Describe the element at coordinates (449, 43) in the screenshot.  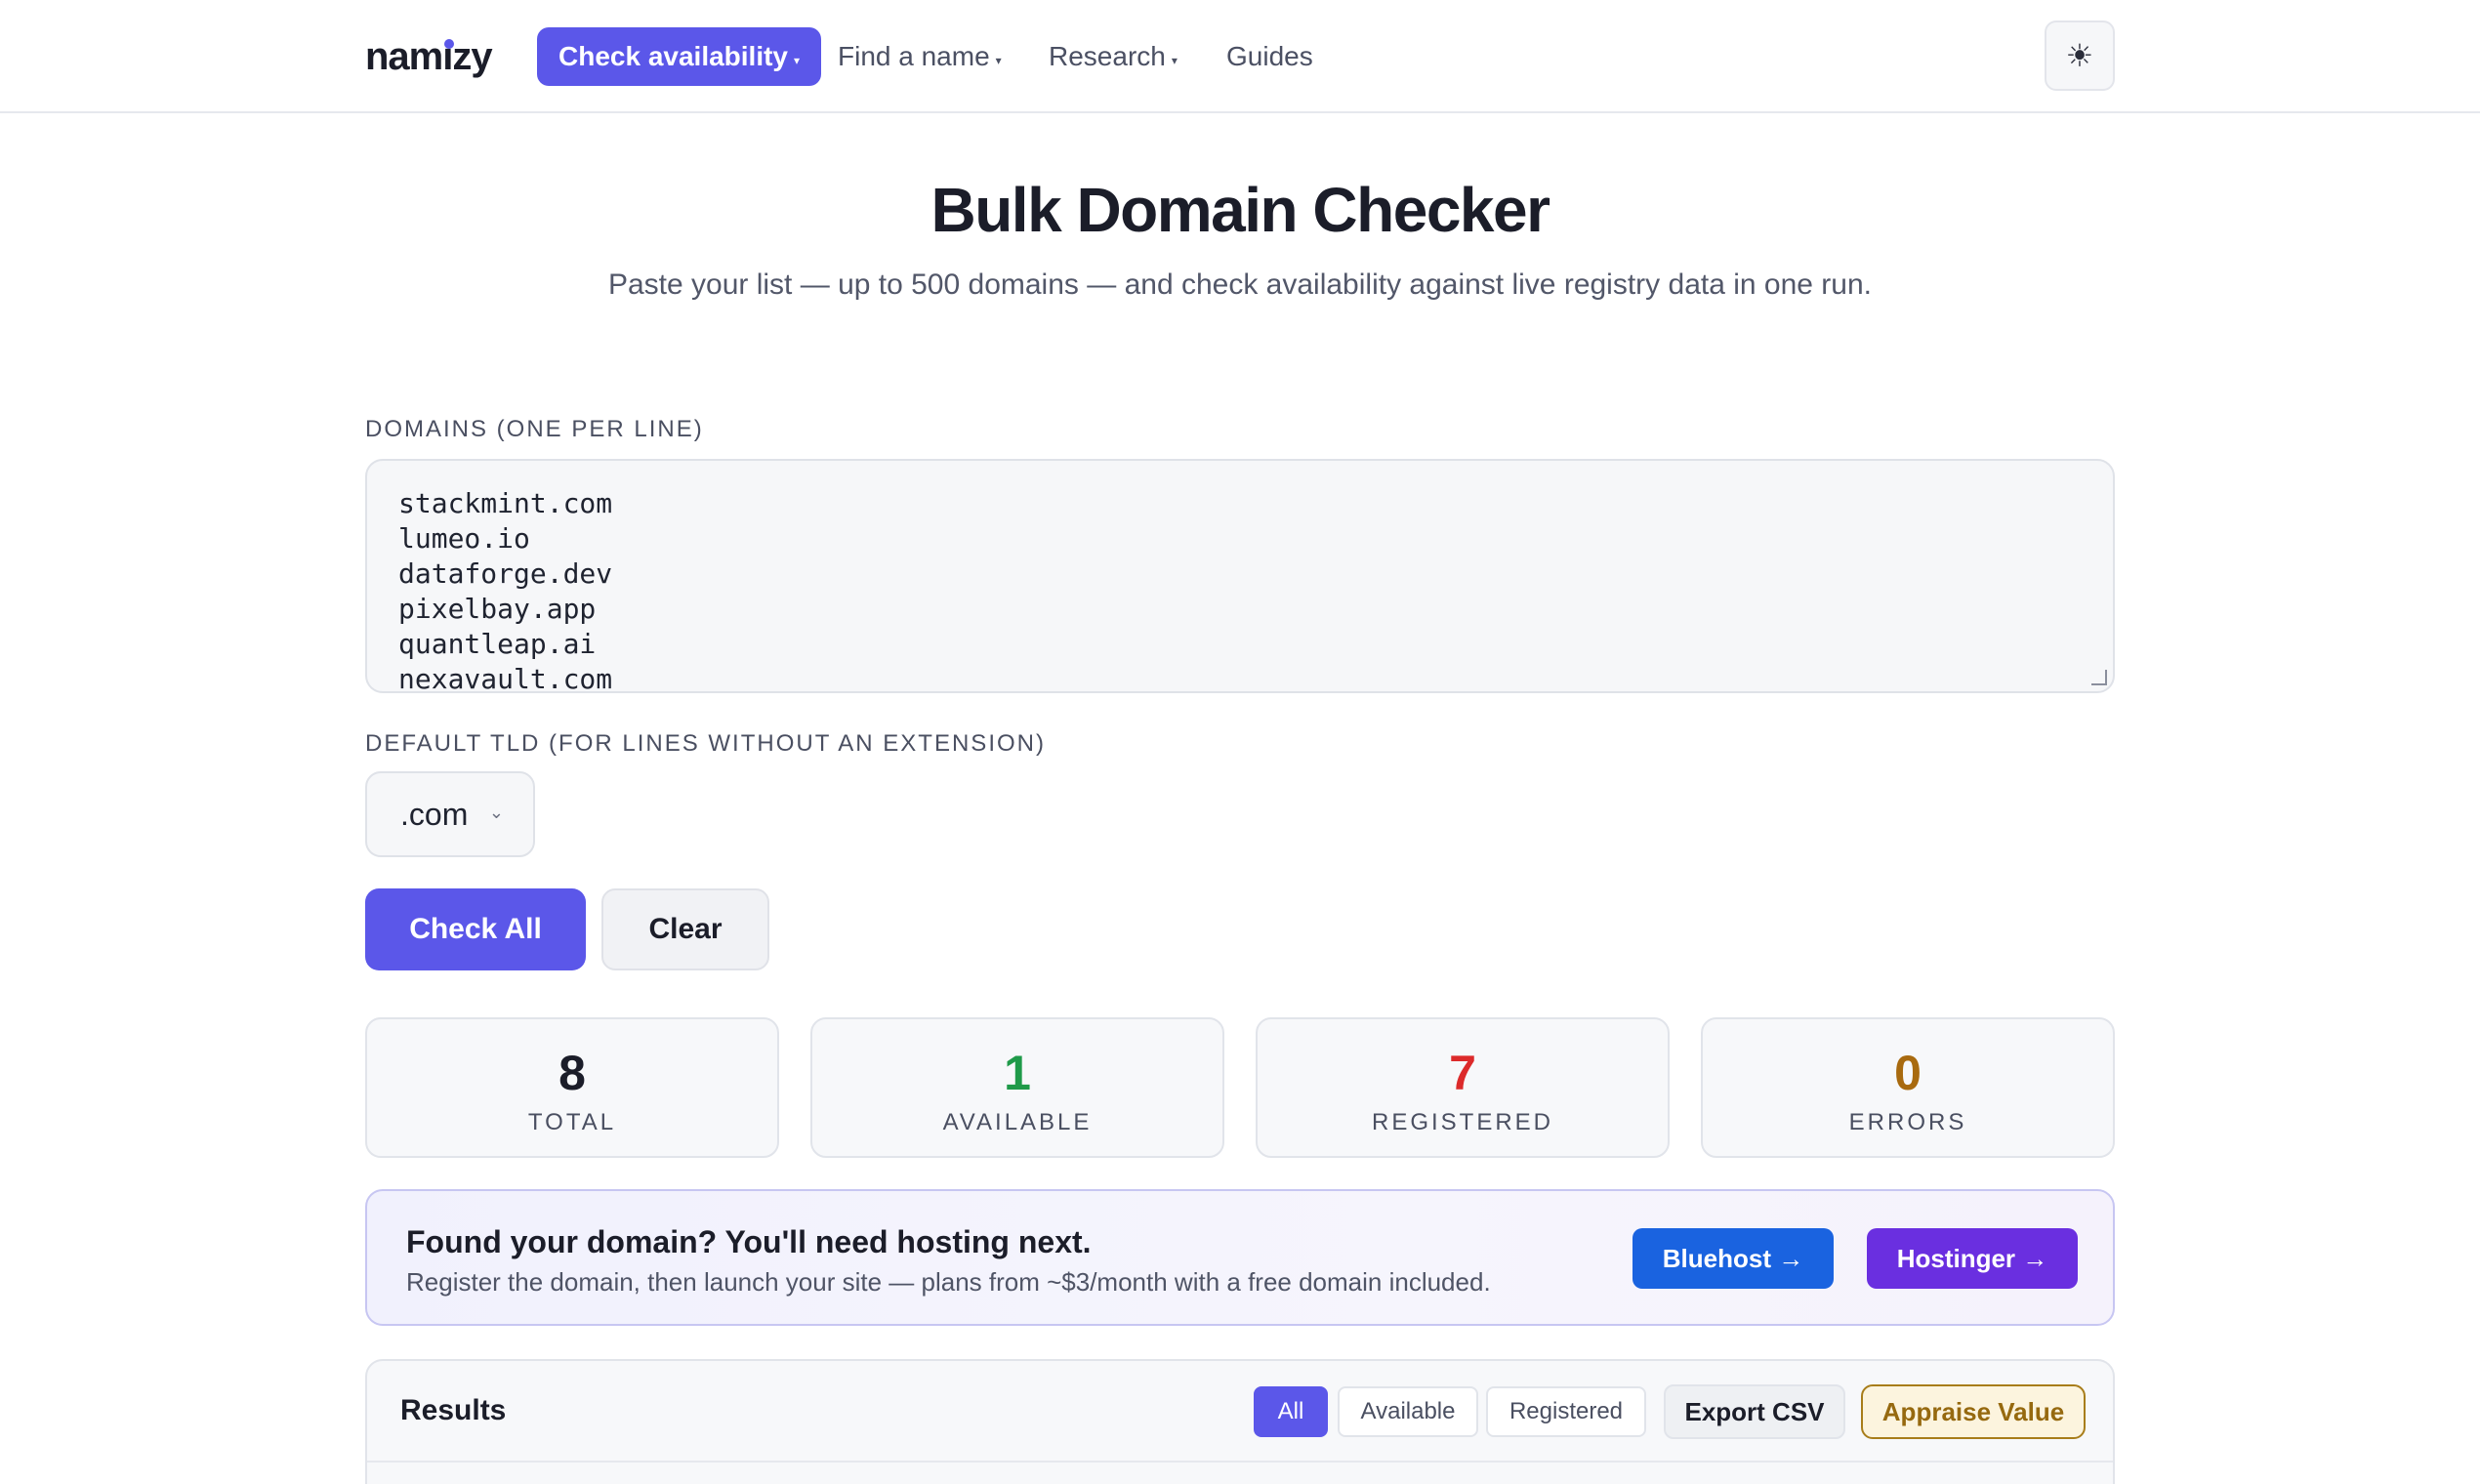
I see `logo-dot` at that location.